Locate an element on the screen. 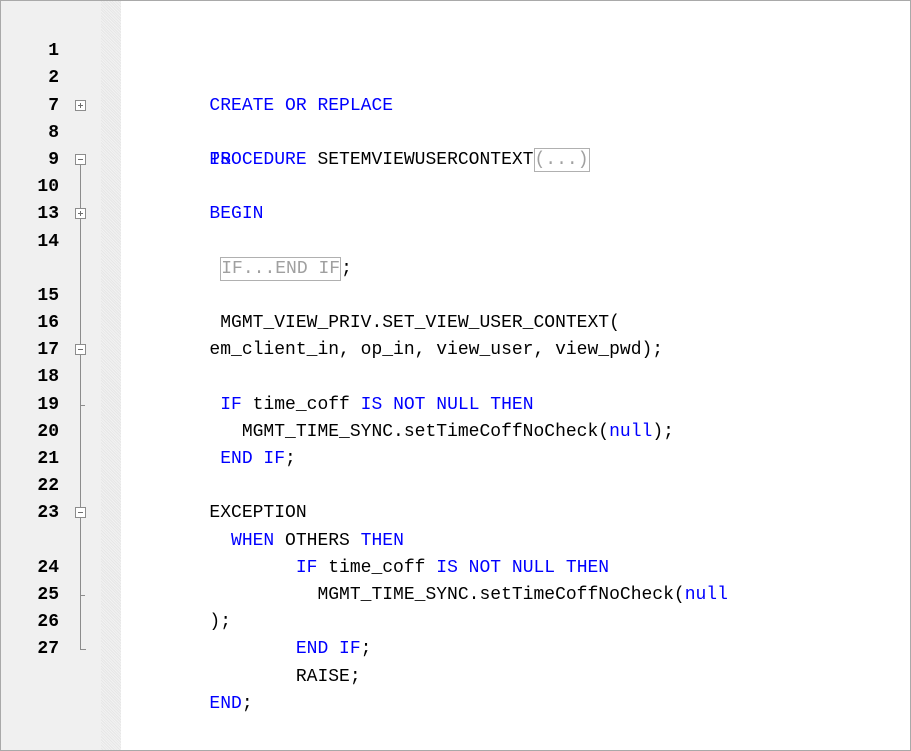  fold-end is located at coordinates (82, 649).